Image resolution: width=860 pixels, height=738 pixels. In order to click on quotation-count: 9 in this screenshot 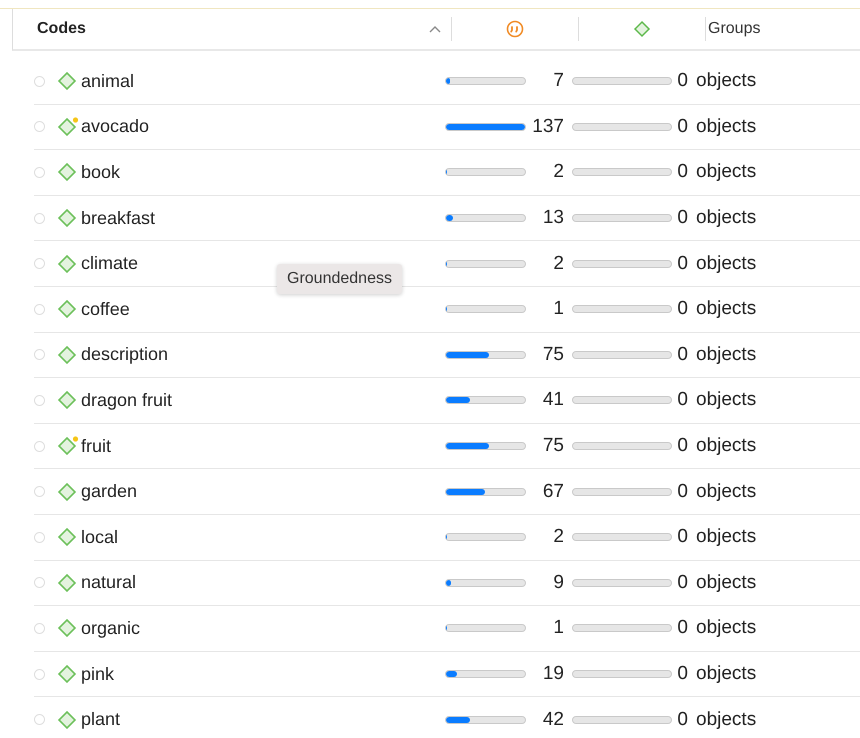, I will do `click(558, 583)`.